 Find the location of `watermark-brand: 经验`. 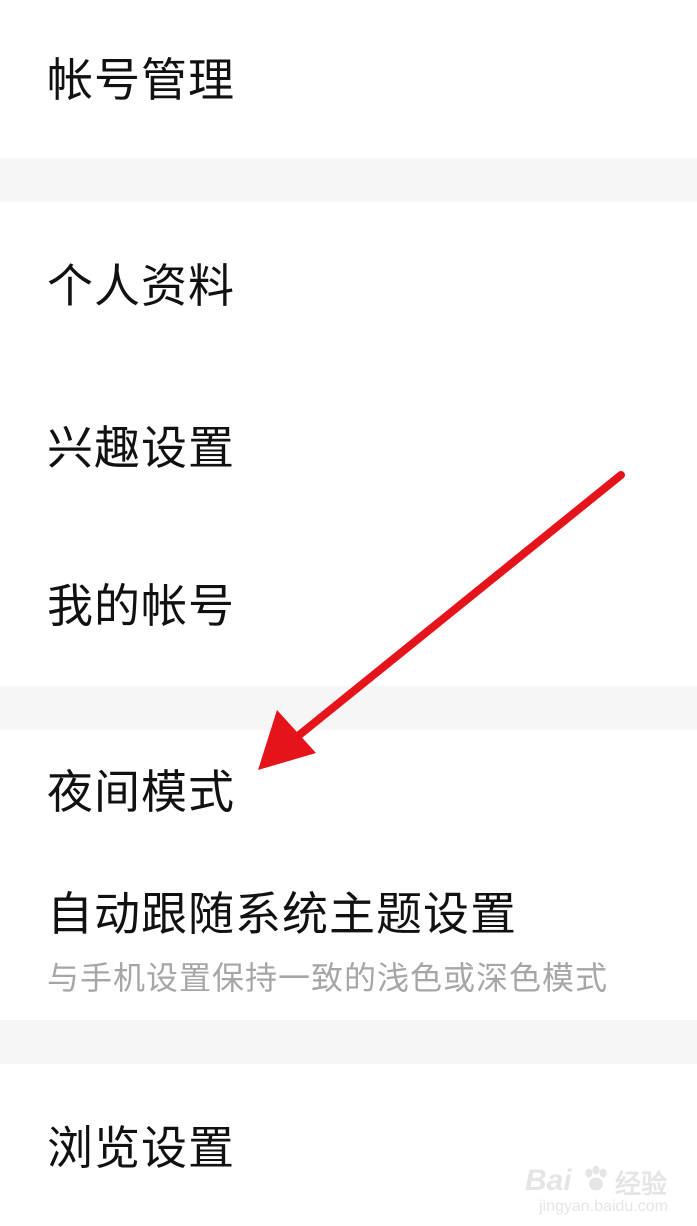

watermark-brand: 经验 is located at coordinates (641, 1185).